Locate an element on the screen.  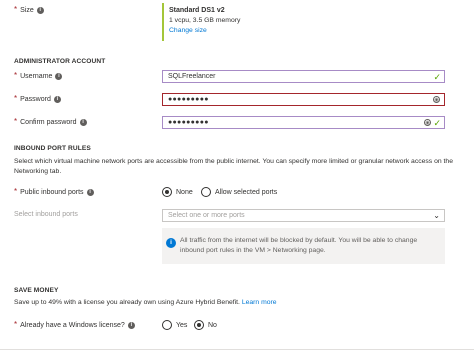
chevron-down-icon: ⌄ is located at coordinates (436, 215).